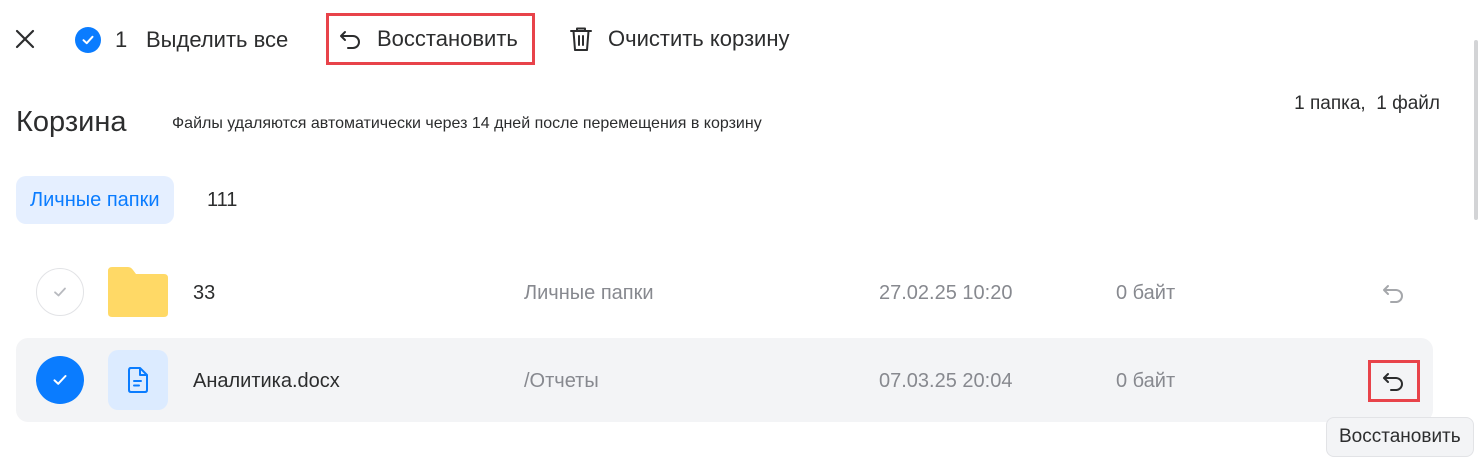 Image resolution: width=1479 pixels, height=458 pixels. I want to click on breadcrumb-personal-folders: Личные папки, so click(95, 200).